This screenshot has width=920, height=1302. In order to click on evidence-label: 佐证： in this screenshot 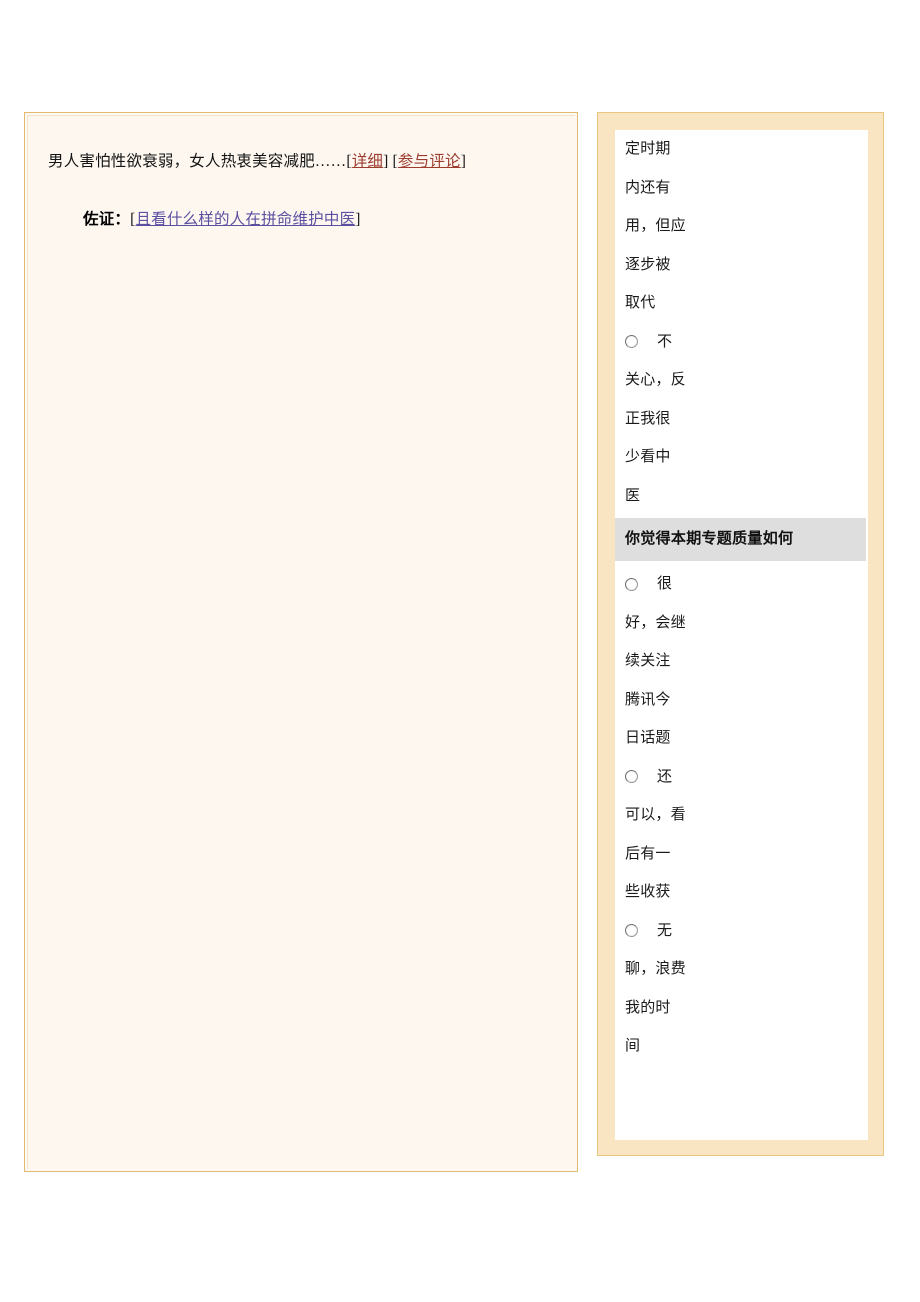, I will do `click(107, 219)`.